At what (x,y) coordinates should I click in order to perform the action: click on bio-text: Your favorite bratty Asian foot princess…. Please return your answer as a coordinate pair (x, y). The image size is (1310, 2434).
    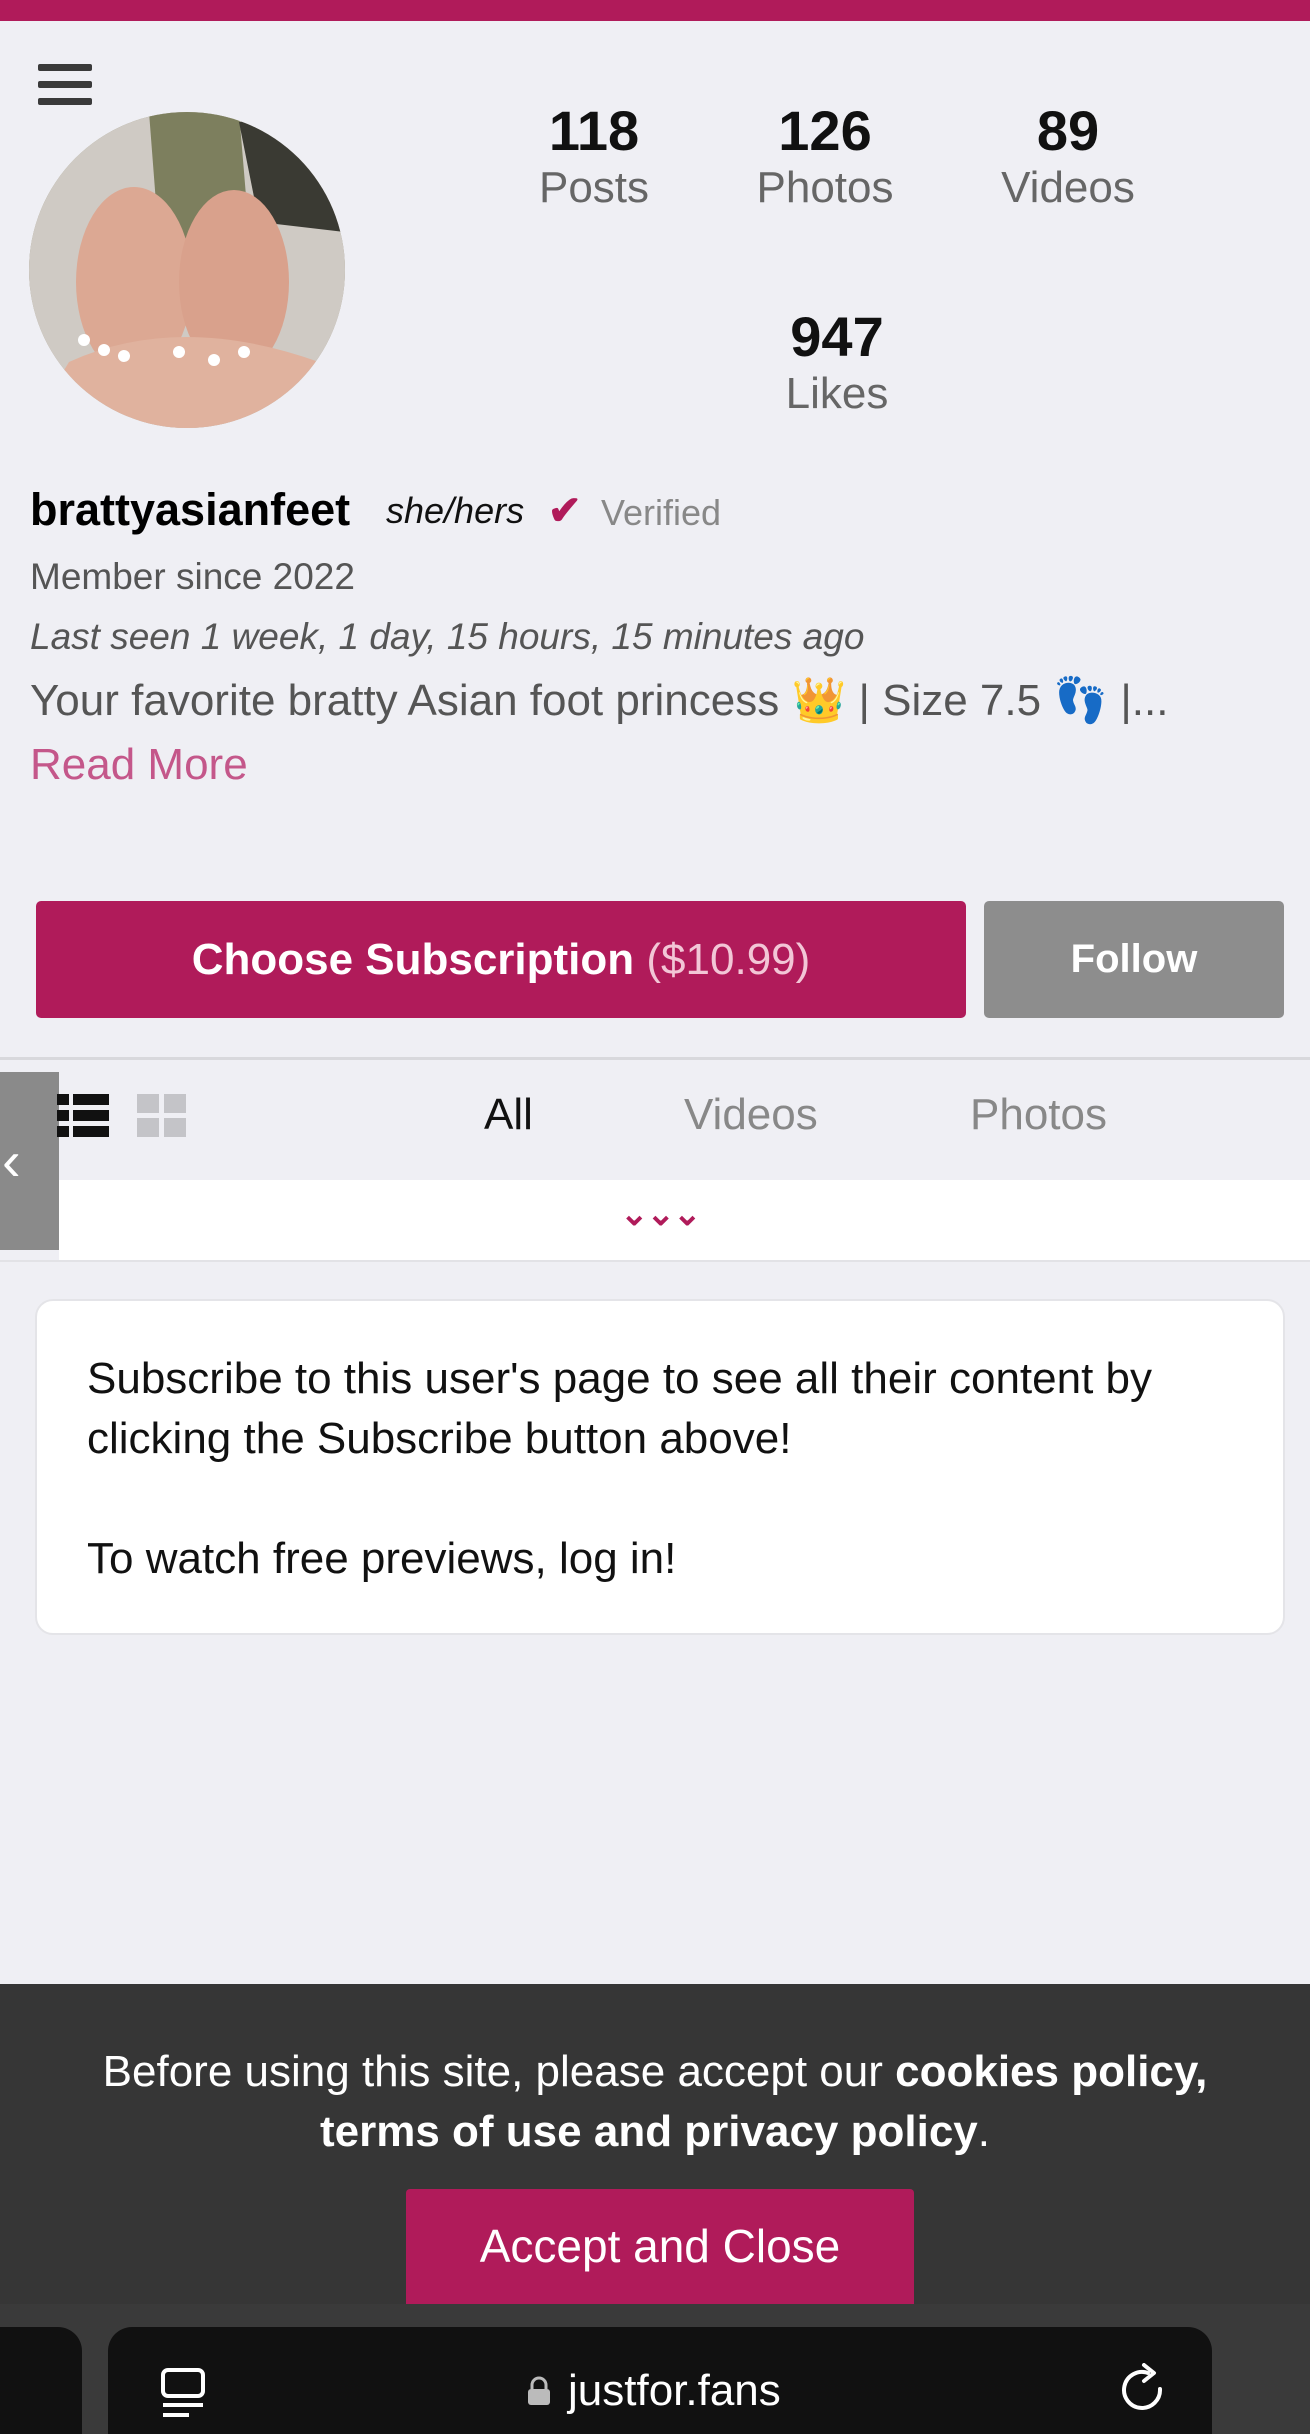
    Looking at the image, I should click on (599, 700).